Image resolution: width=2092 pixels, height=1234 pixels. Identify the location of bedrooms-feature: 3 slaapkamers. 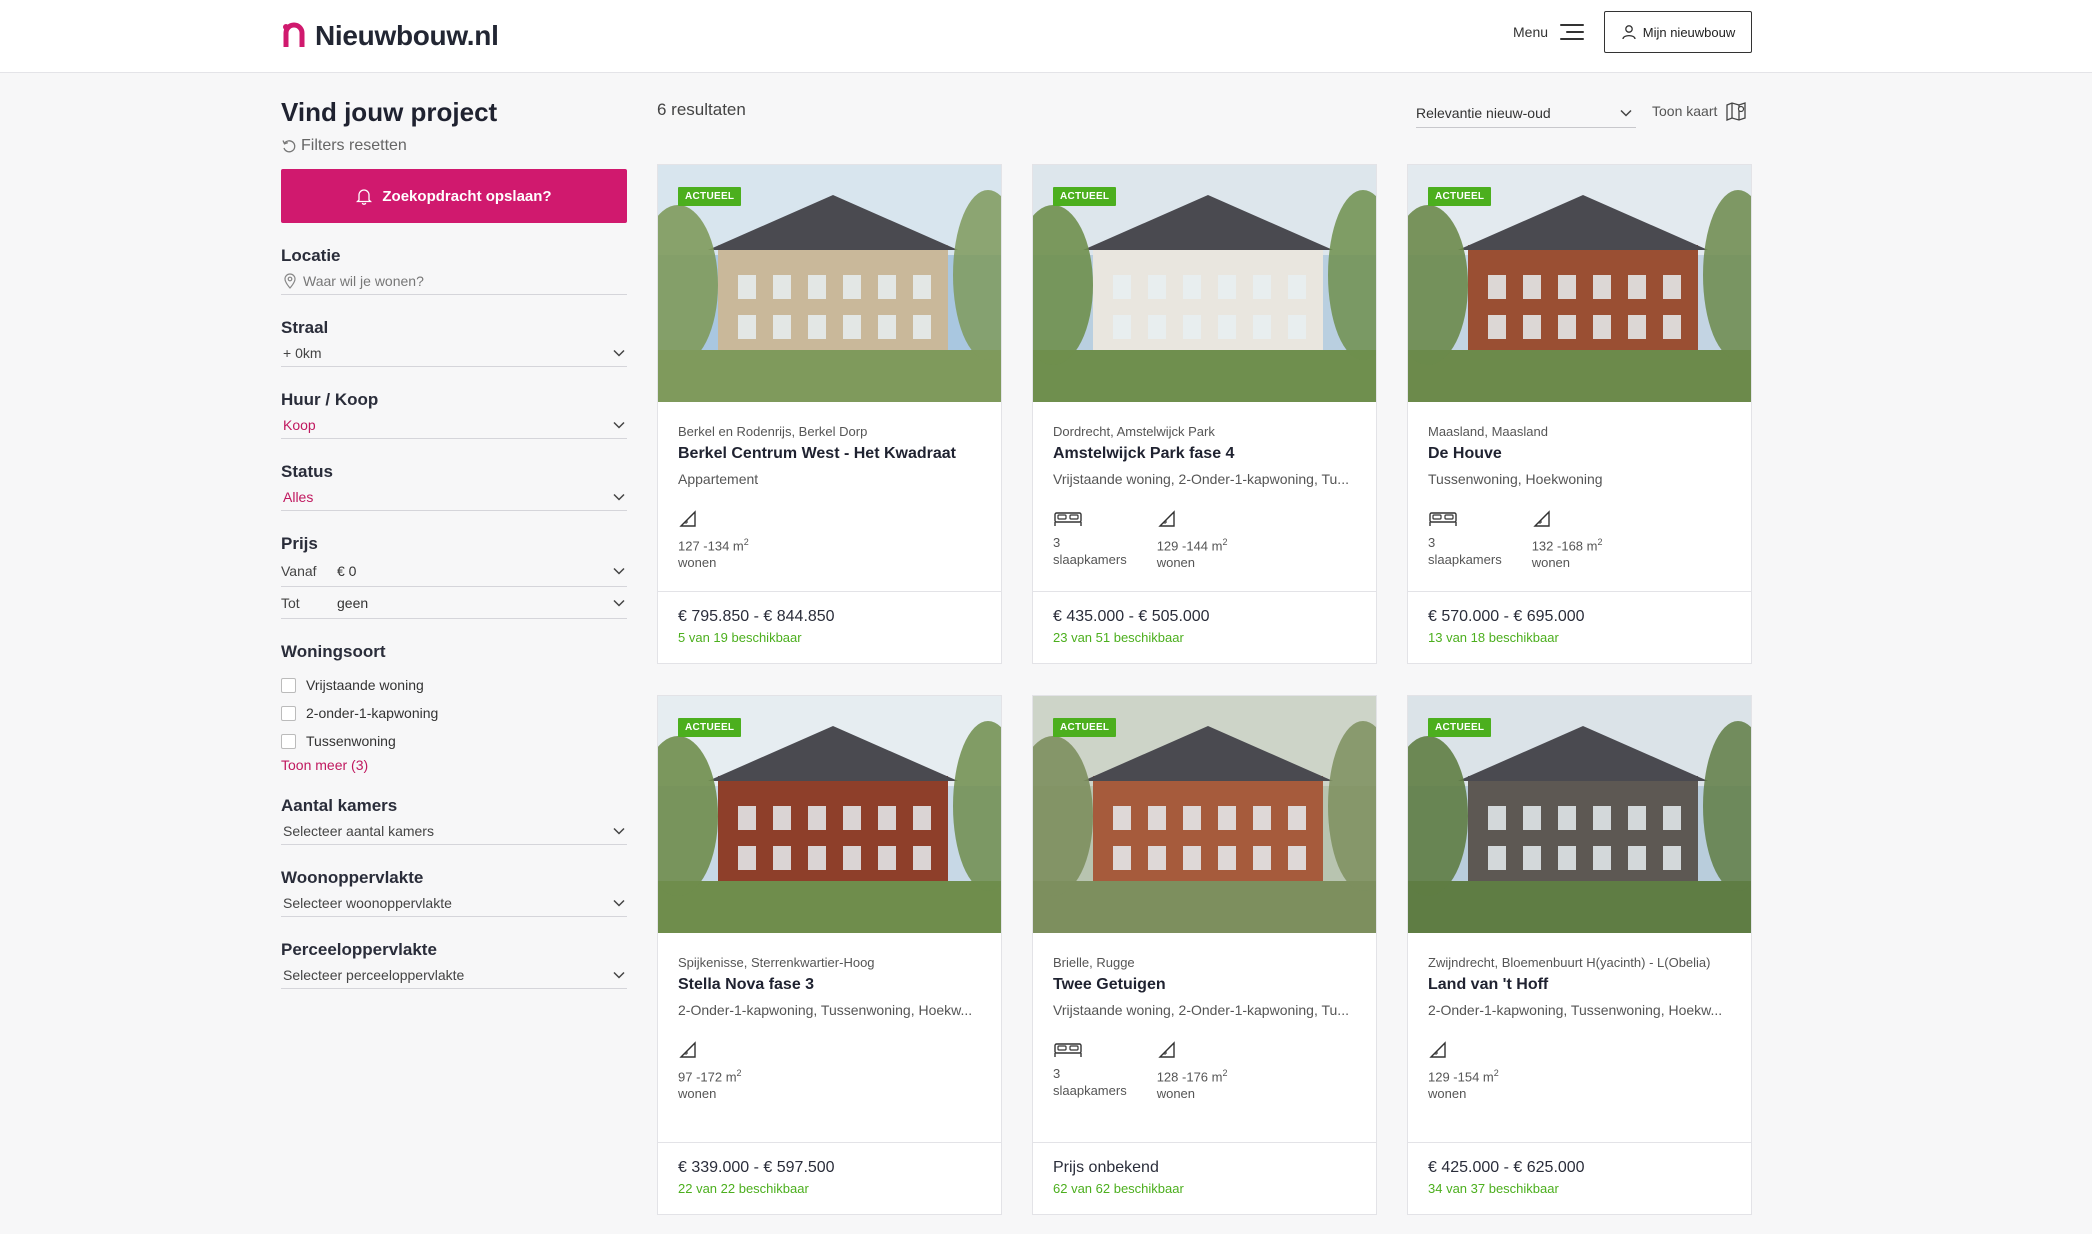
(1090, 540).